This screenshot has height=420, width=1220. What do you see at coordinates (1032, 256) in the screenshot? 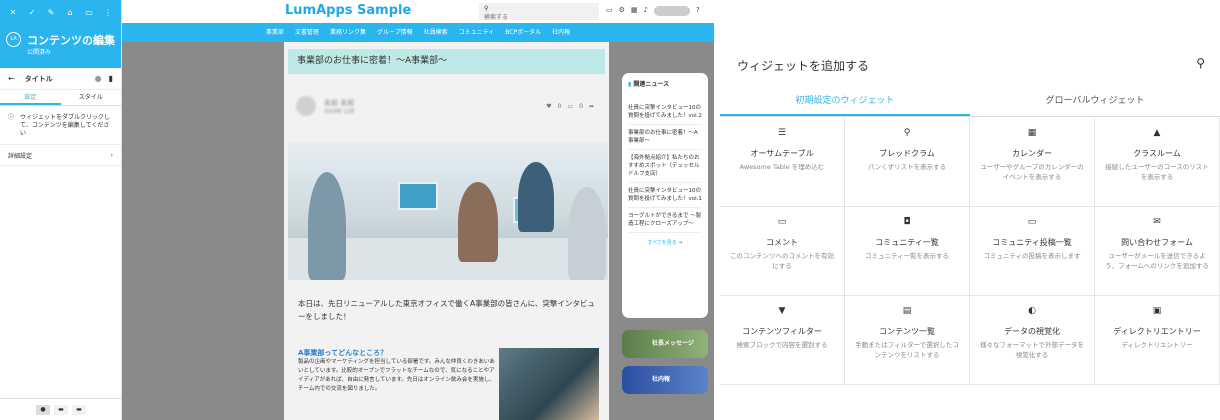
I see `widget-description: コミュニティの投稿を表示します` at bounding box center [1032, 256].